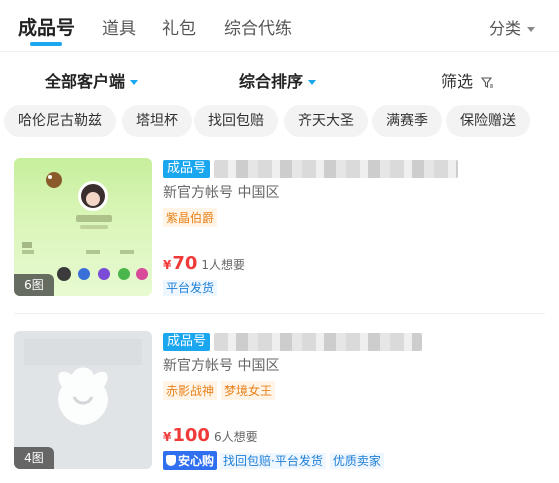 The image size is (559, 483). I want to click on image-count-badge: 4图, so click(34, 458).